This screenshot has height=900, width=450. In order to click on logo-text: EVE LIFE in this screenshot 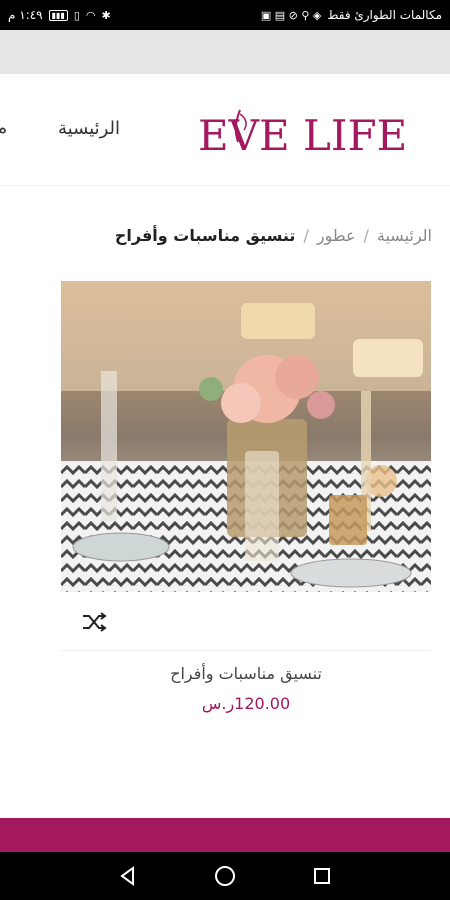, I will do `click(302, 134)`.